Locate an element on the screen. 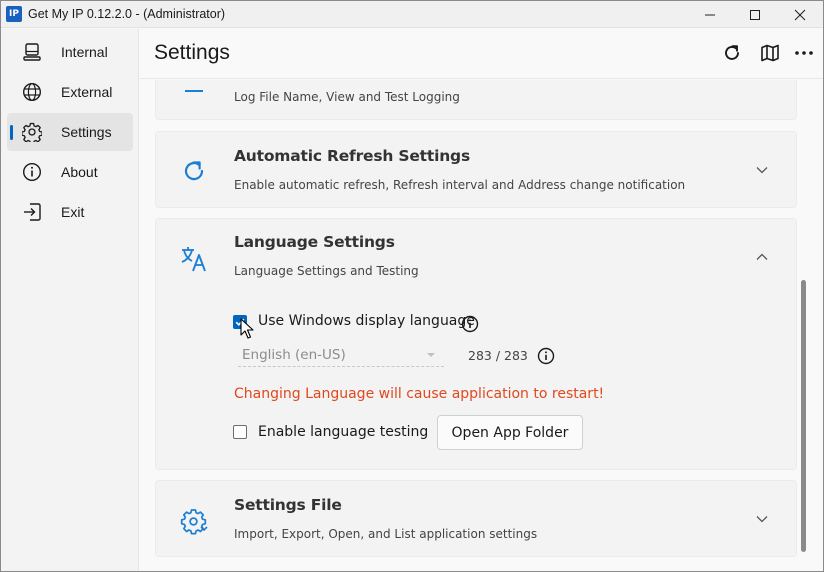 This screenshot has height=572, width=824. language-select: English (en-US) is located at coordinates (341, 355).